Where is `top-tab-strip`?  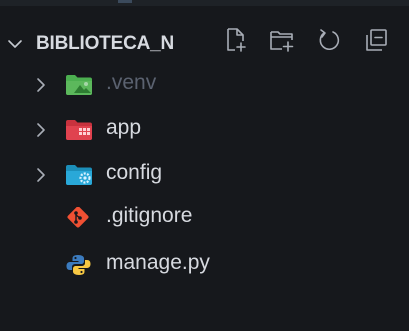
top-tab-strip is located at coordinates (204, 3).